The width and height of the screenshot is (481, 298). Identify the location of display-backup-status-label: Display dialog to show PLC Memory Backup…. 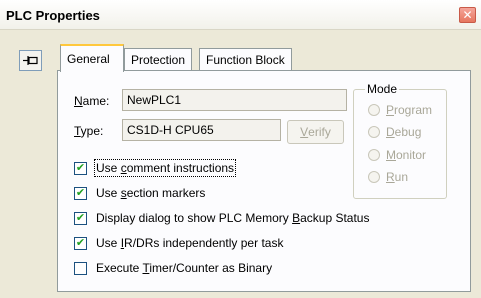
(233, 218).